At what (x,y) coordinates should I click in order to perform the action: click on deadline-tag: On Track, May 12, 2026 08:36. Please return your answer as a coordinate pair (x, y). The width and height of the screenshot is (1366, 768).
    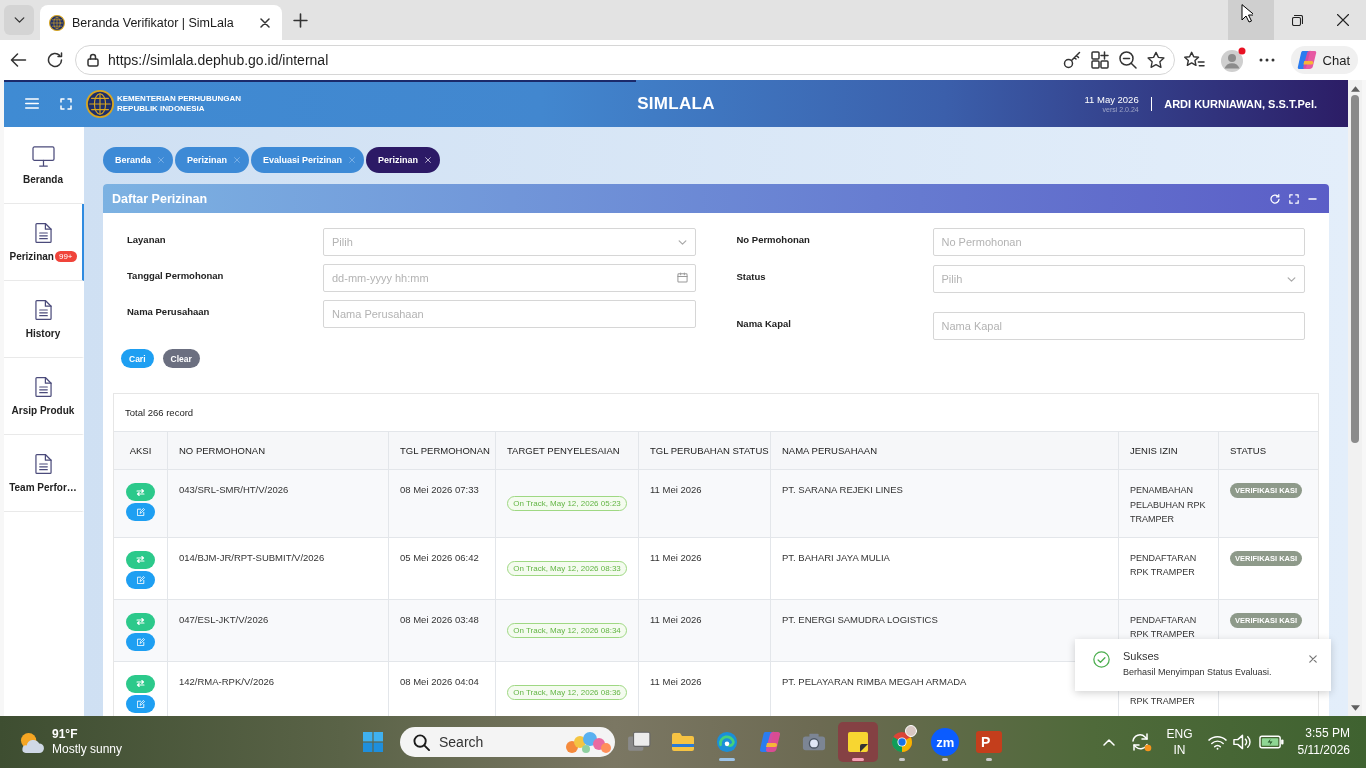
    Looking at the image, I should click on (567, 692).